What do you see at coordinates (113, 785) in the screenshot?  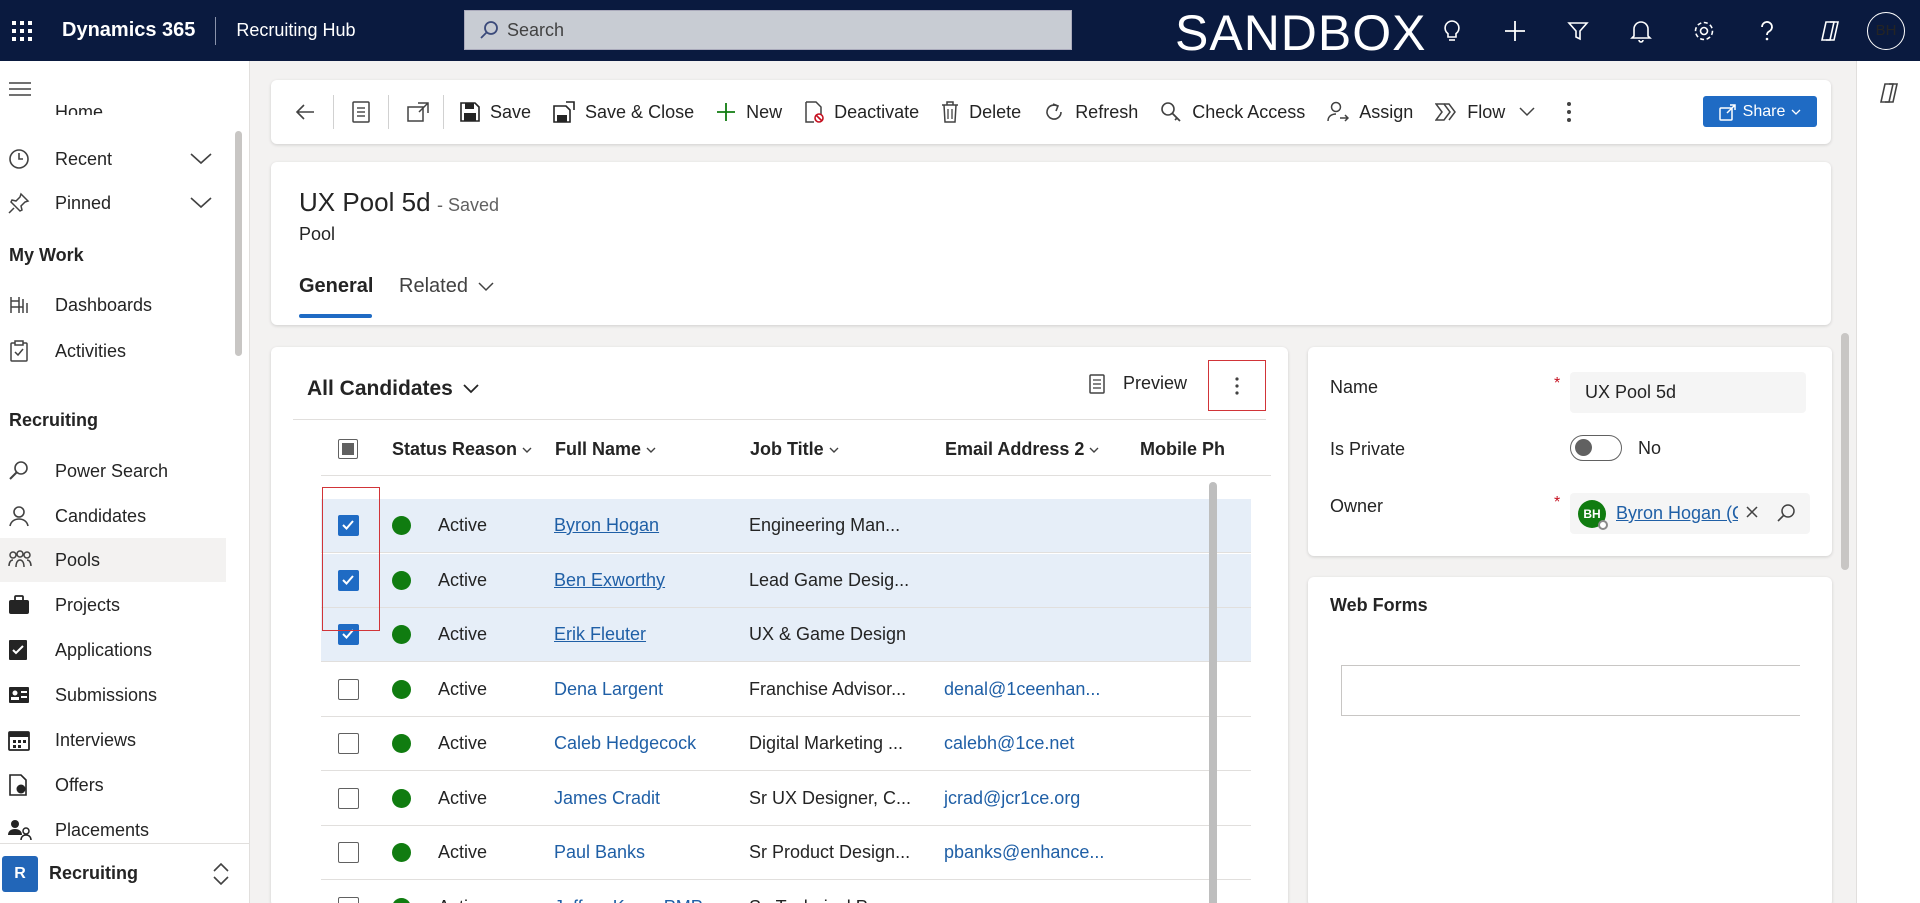 I see `nav-item-offers: Offers` at bounding box center [113, 785].